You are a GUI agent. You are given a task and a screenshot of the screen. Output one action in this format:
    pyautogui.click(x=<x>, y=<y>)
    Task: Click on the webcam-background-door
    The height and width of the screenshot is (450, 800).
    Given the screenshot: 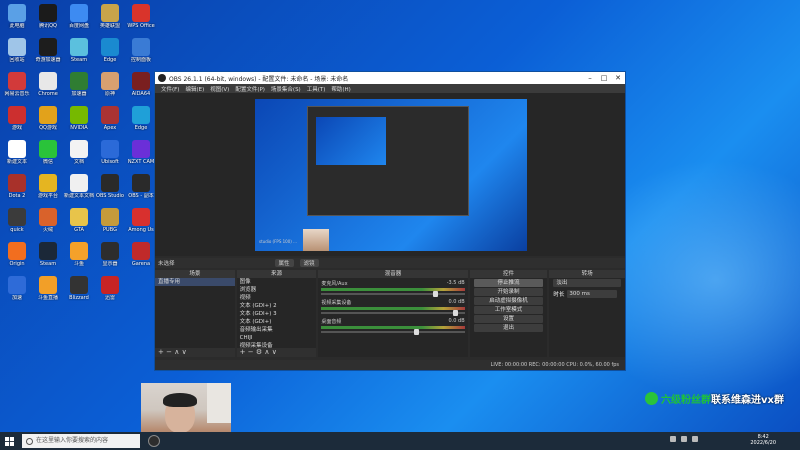 What is the action you would take?
    pyautogui.click(x=219, y=403)
    